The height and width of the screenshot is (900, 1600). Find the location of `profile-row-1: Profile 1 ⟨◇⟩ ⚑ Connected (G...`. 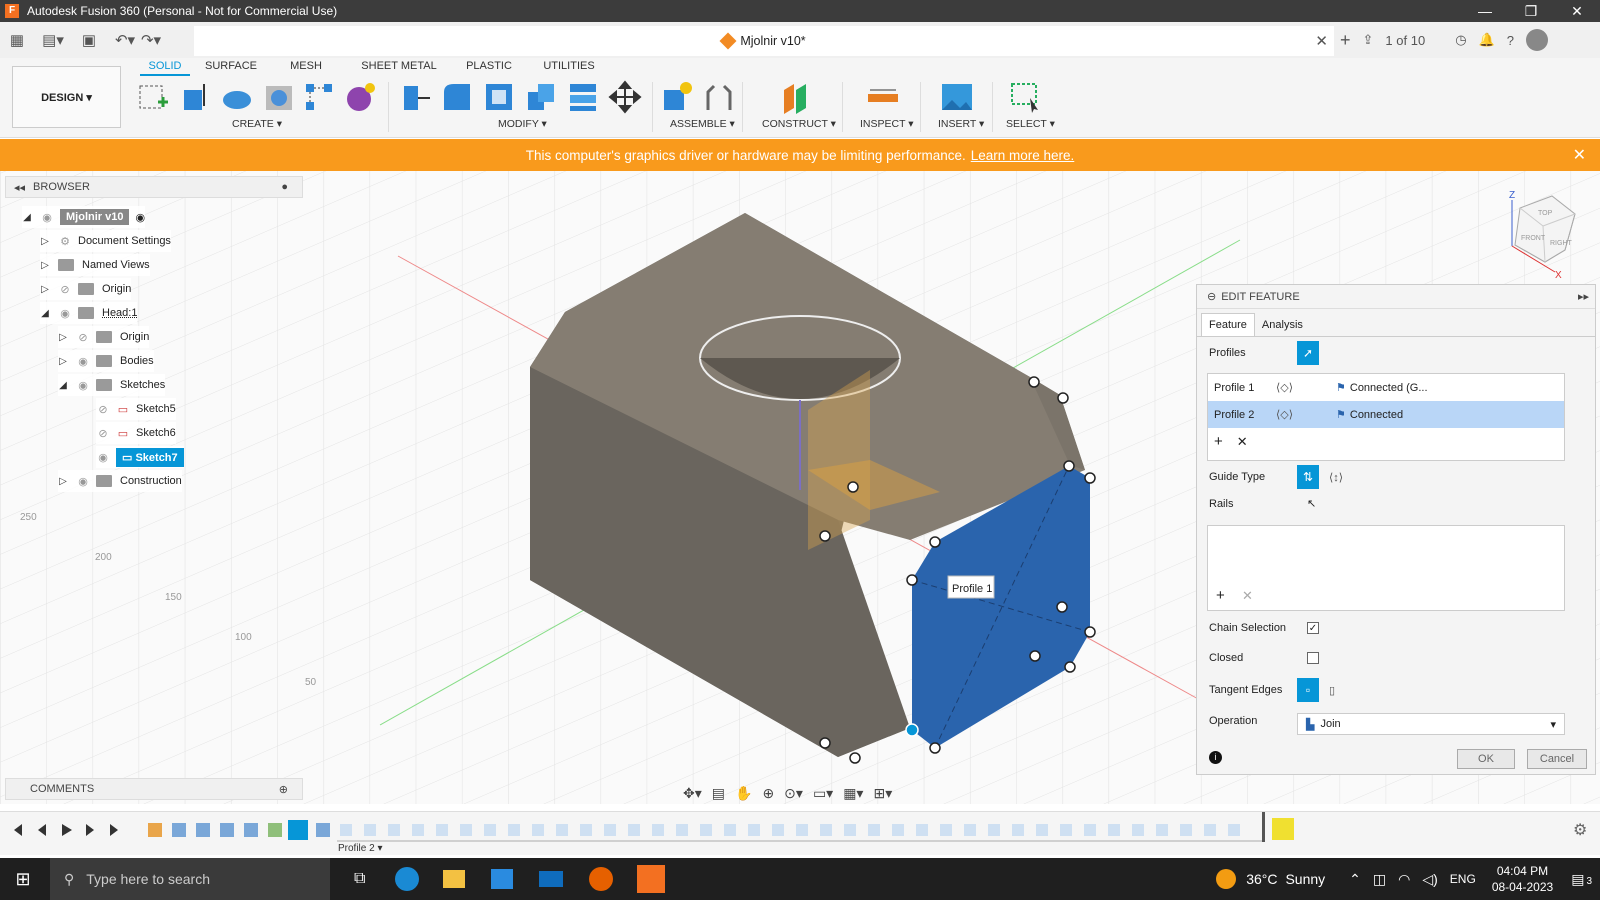

profile-row-1: Profile 1 ⟨◇⟩ ⚑ Connected (G... is located at coordinates (1386, 387).